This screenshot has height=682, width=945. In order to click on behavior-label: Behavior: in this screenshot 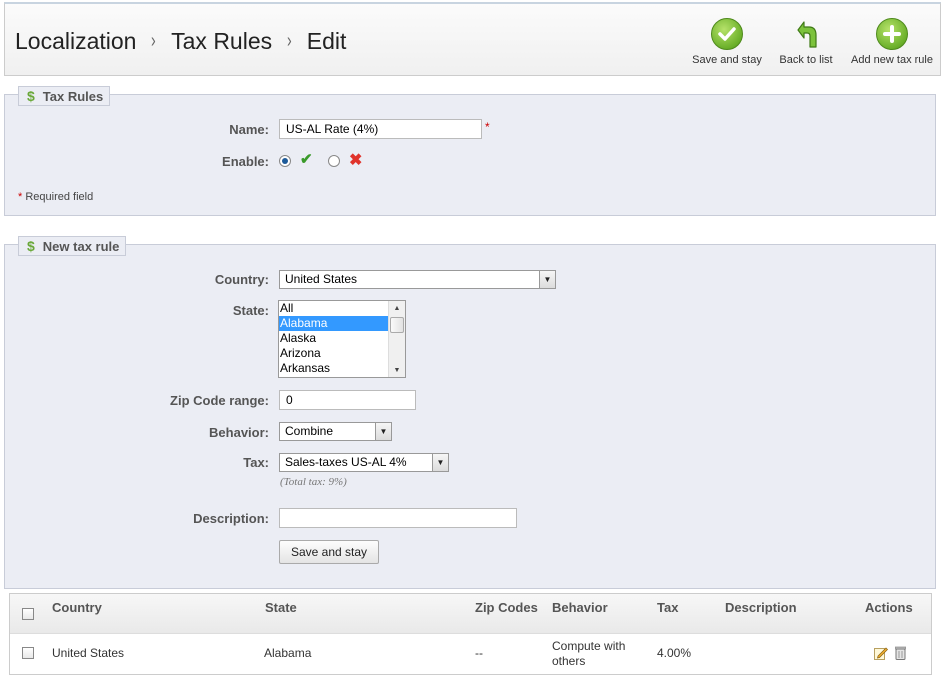, I will do `click(239, 432)`.